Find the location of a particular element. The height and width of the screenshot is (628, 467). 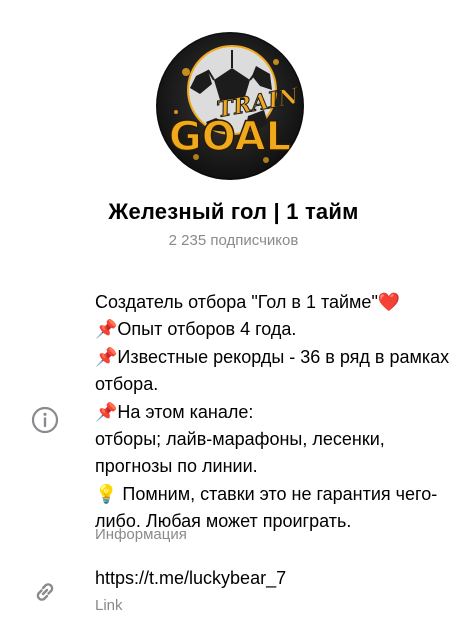

link-icon is located at coordinates (45, 592).